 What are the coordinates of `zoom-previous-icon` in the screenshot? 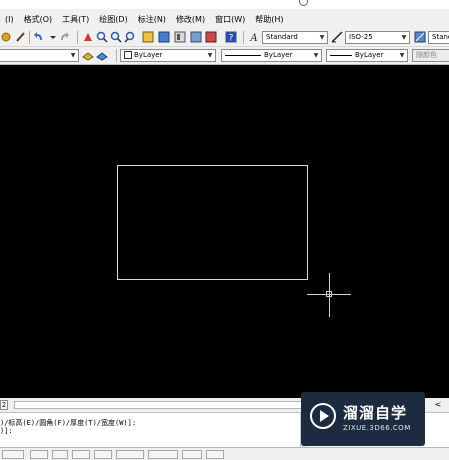 It's located at (130, 37).